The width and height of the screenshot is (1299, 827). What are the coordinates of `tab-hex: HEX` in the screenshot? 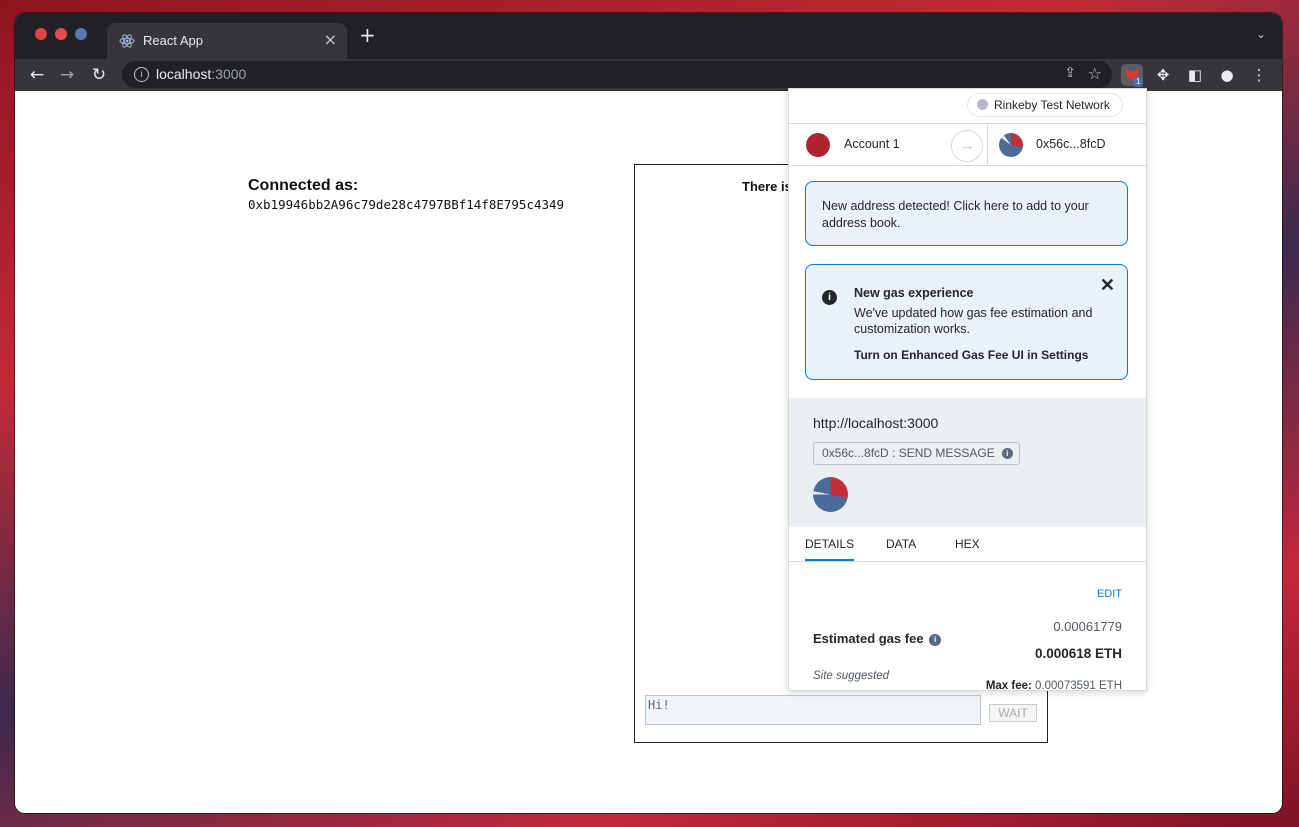 It's located at (967, 544).